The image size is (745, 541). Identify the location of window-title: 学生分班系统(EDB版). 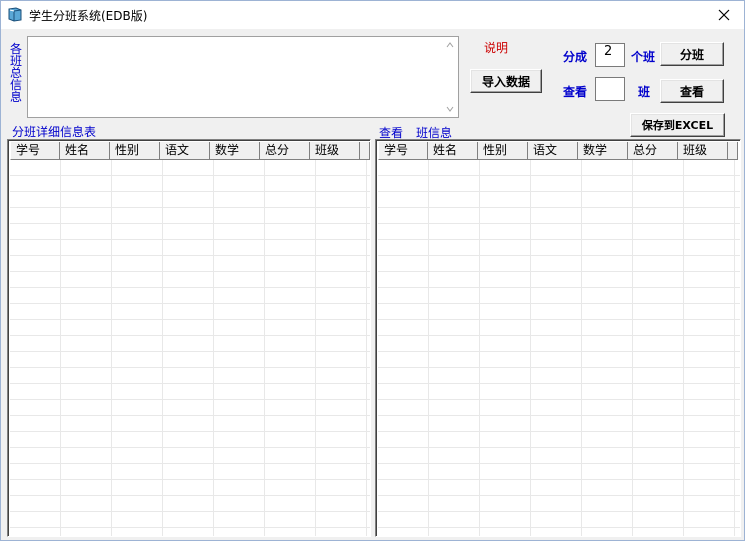
(88, 16).